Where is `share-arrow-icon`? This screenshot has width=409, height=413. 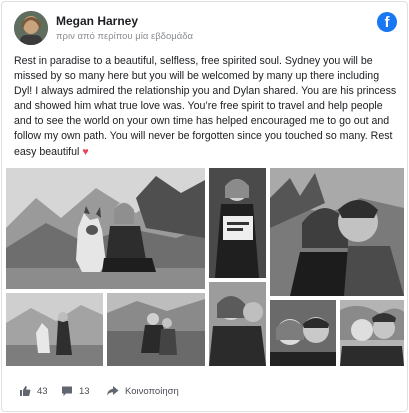 share-arrow-icon is located at coordinates (112, 391).